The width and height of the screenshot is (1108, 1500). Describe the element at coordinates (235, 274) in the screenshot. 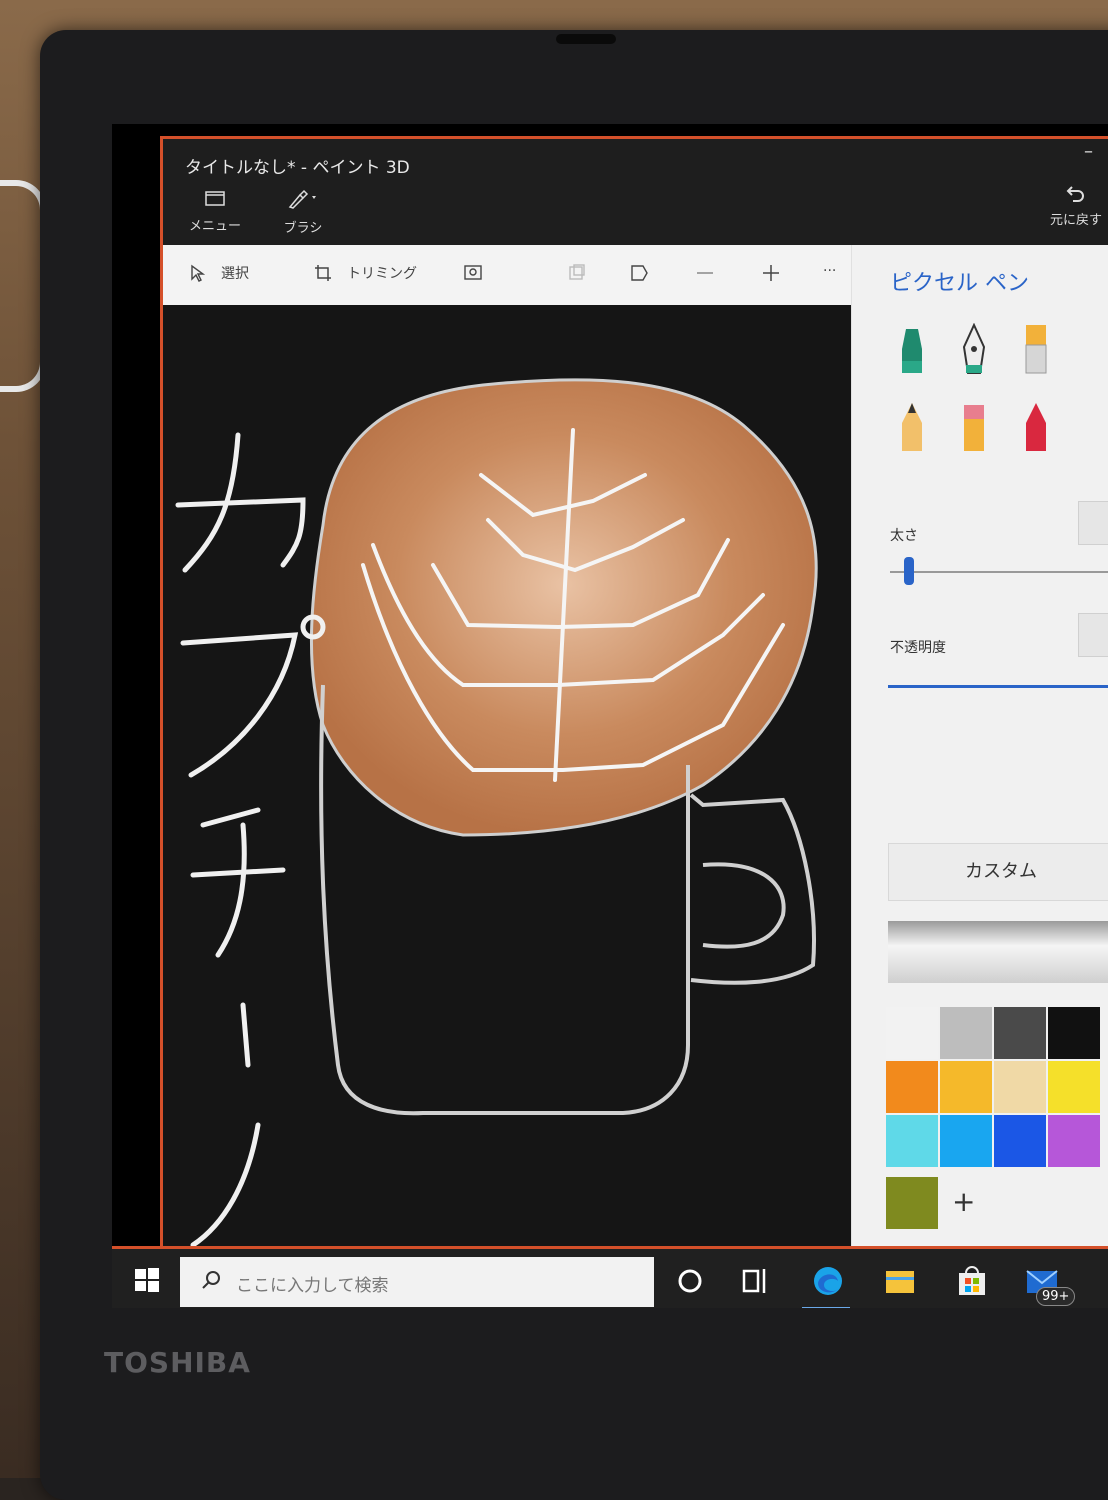

I see `select-label: 選択` at that location.